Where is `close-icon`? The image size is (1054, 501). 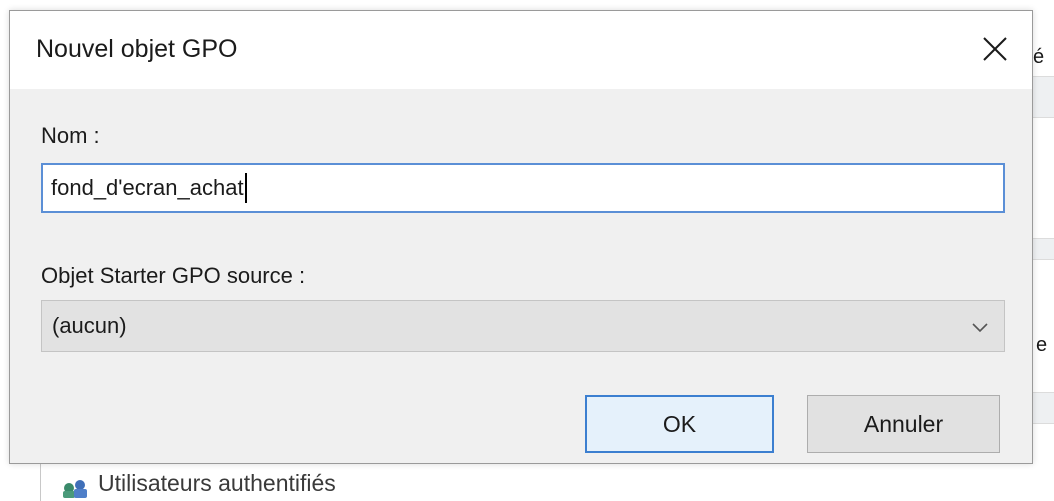
close-icon is located at coordinates (995, 49).